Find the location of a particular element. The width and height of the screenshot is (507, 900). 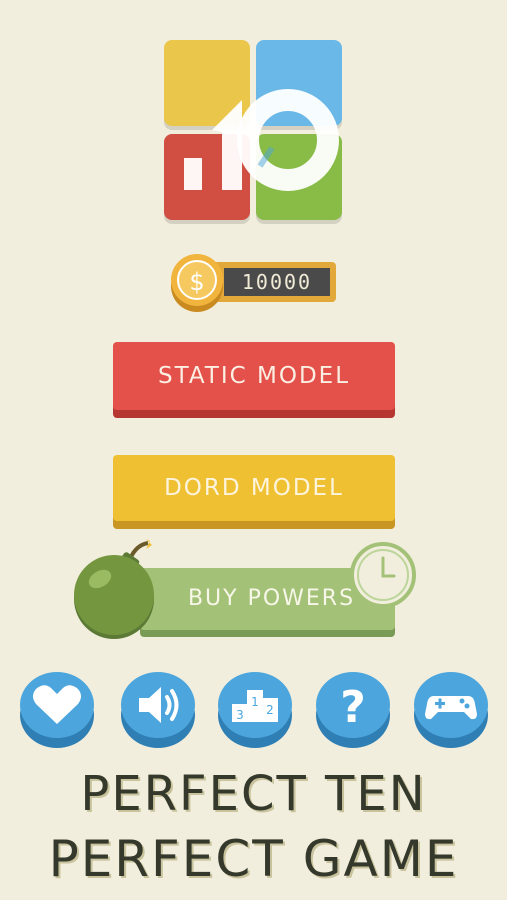

leaderboard-icon: 3 1 2 is located at coordinates (255, 706).